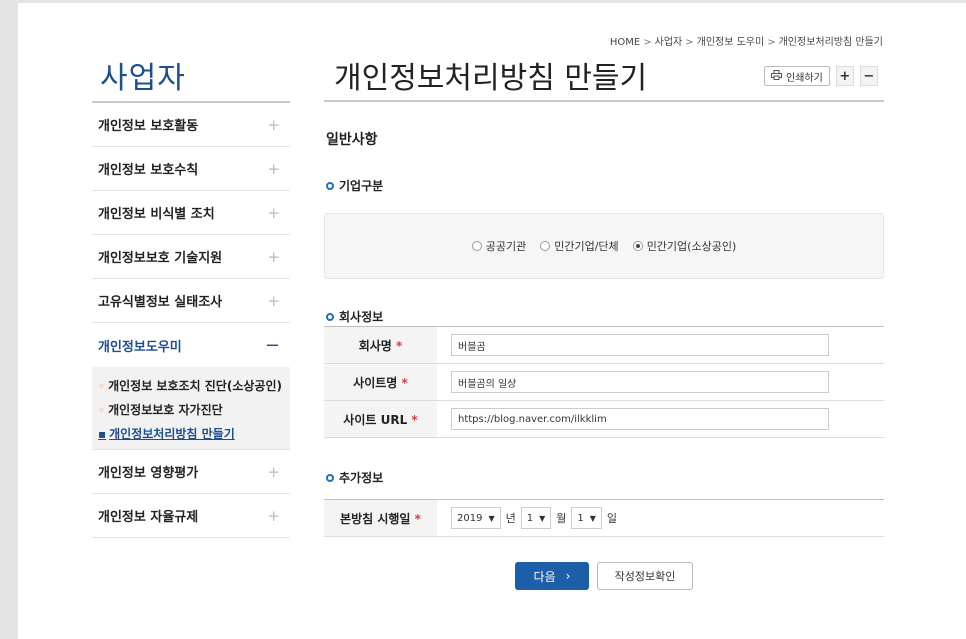  I want to click on radio-label: 민간기업(소상공인), so click(691, 246).